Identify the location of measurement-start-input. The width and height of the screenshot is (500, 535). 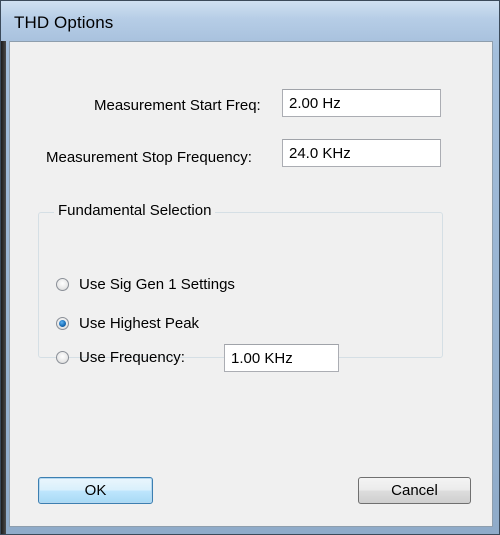
(361, 103).